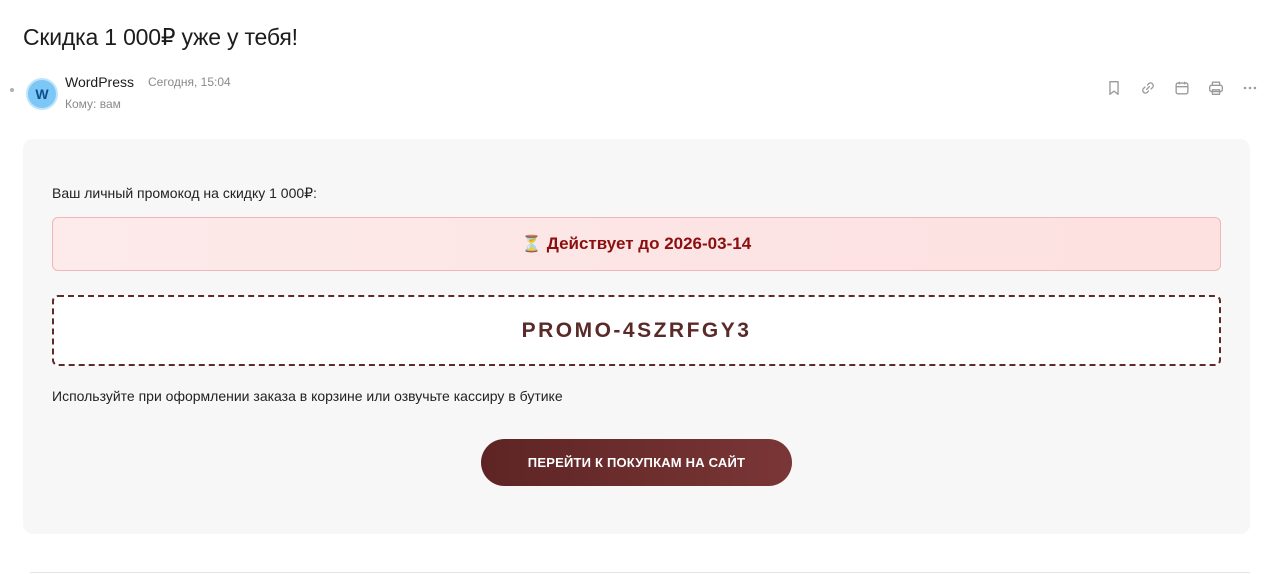  Describe the element at coordinates (1148, 88) in the screenshot. I see `link-icon` at that location.